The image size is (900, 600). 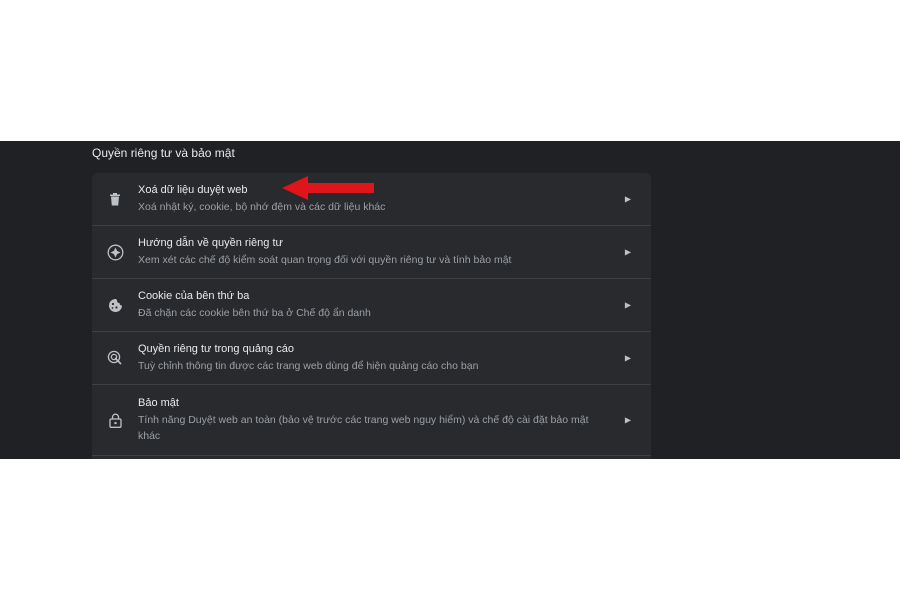 What do you see at coordinates (216, 349) in the screenshot?
I see `row-label: Quyền riêng tư trong quảng cáo` at bounding box center [216, 349].